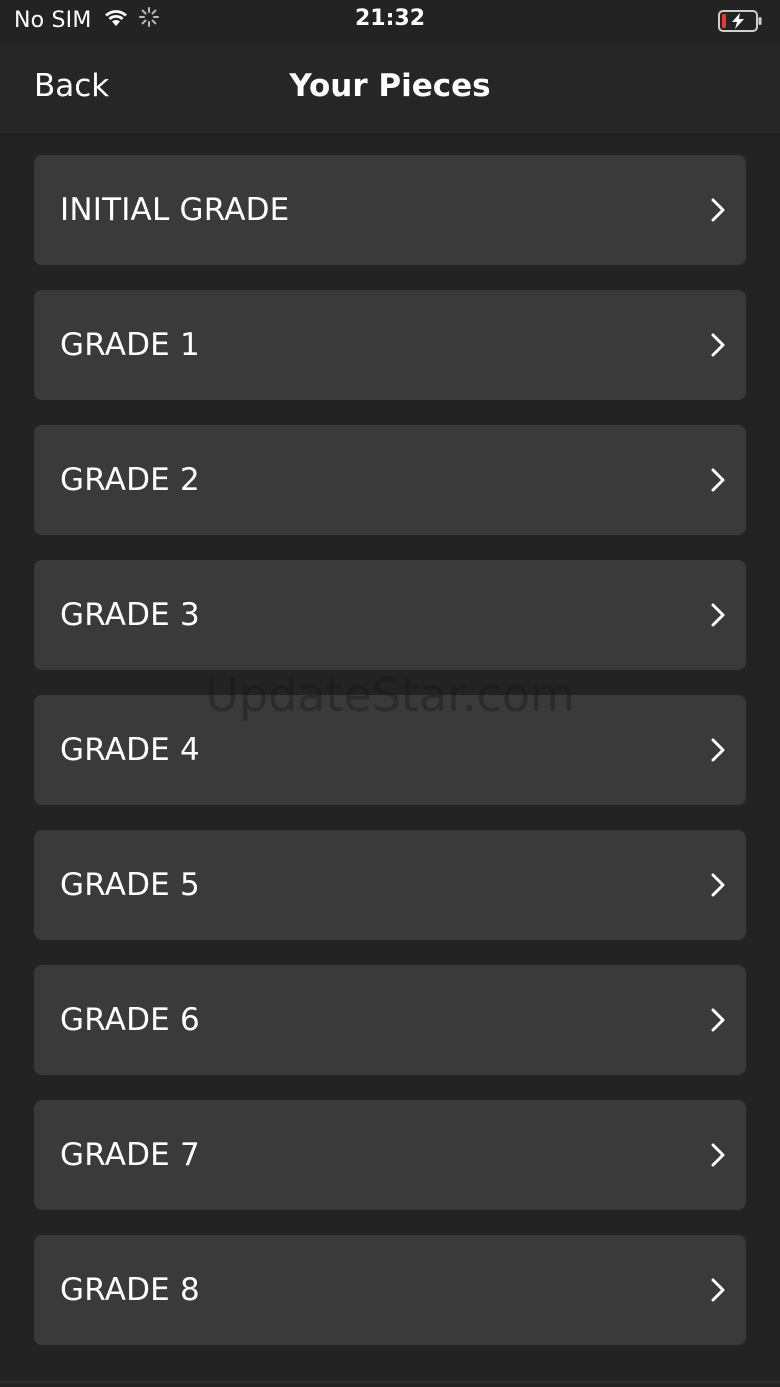 This screenshot has height=1387, width=780. Describe the element at coordinates (130, 750) in the screenshot. I see `grade-row-label: GRADE 4` at that location.